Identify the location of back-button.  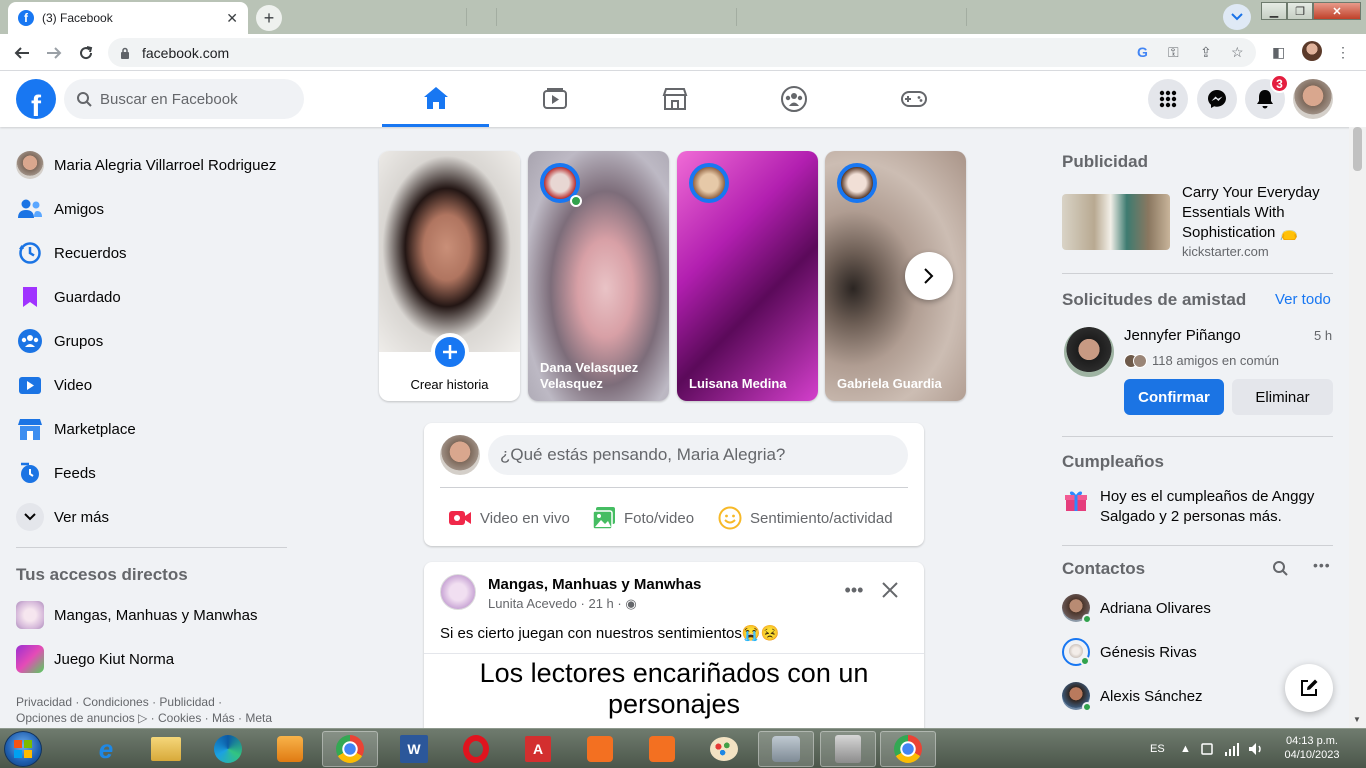
(22, 53).